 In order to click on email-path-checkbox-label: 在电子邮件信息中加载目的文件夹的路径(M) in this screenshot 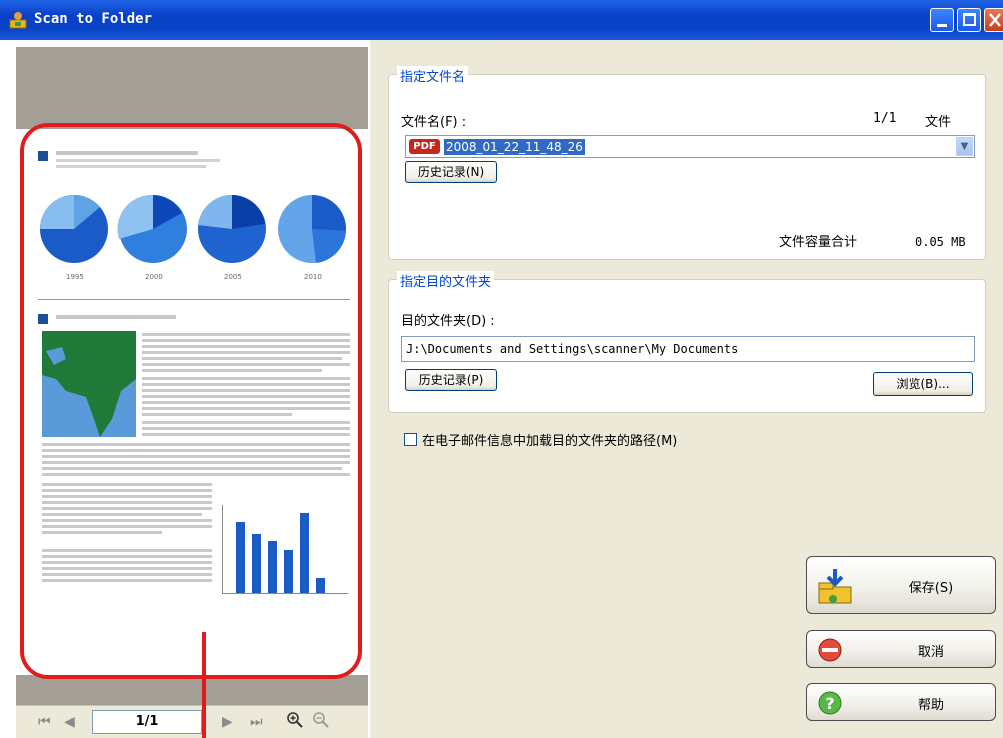, I will do `click(549, 439)`.